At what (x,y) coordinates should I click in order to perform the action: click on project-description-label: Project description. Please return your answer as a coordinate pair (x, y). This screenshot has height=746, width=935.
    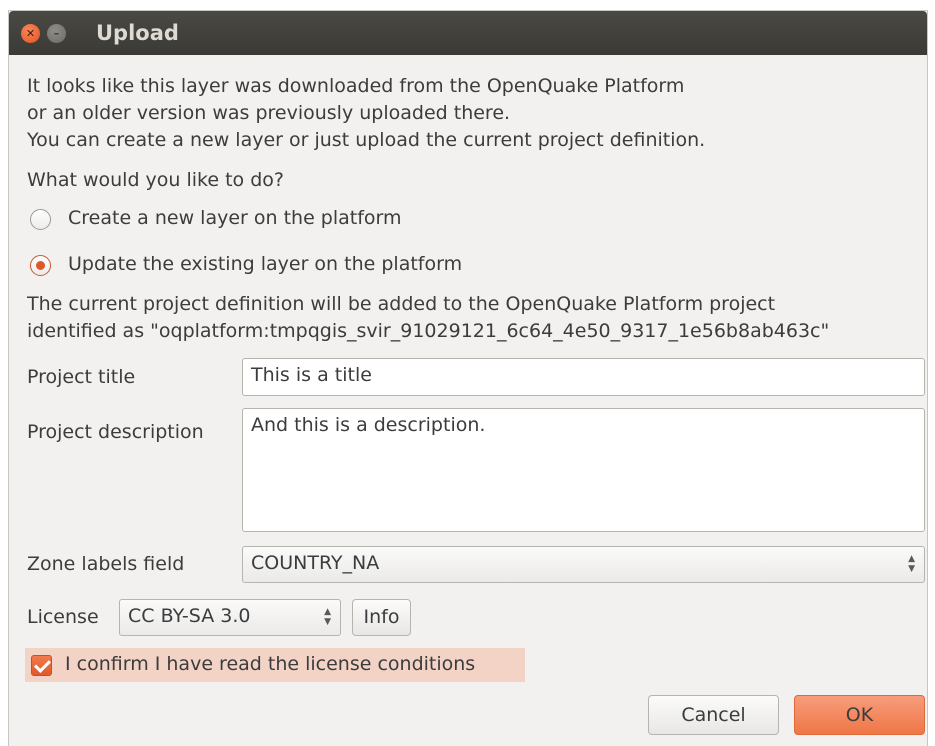
    Looking at the image, I should click on (115, 432).